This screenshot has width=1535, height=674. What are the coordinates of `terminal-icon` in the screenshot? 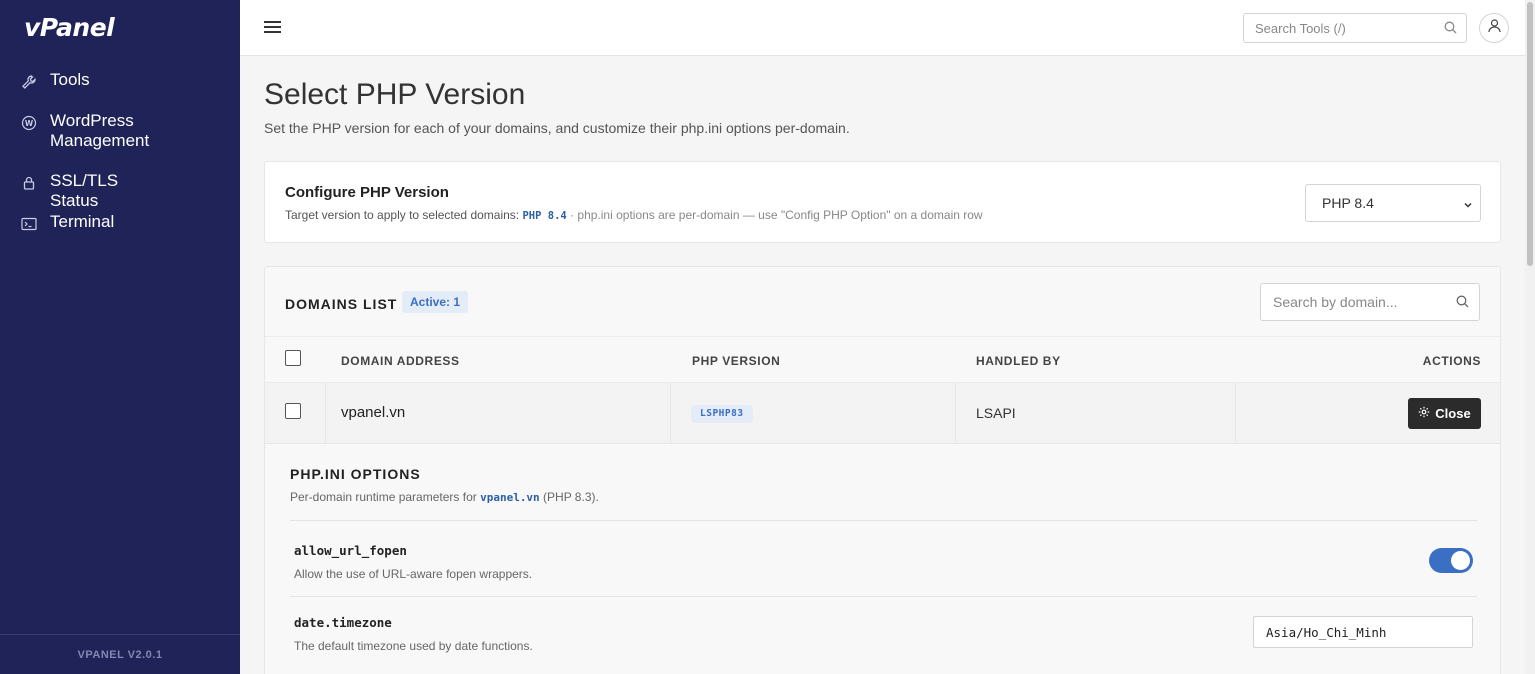 It's located at (29, 224).